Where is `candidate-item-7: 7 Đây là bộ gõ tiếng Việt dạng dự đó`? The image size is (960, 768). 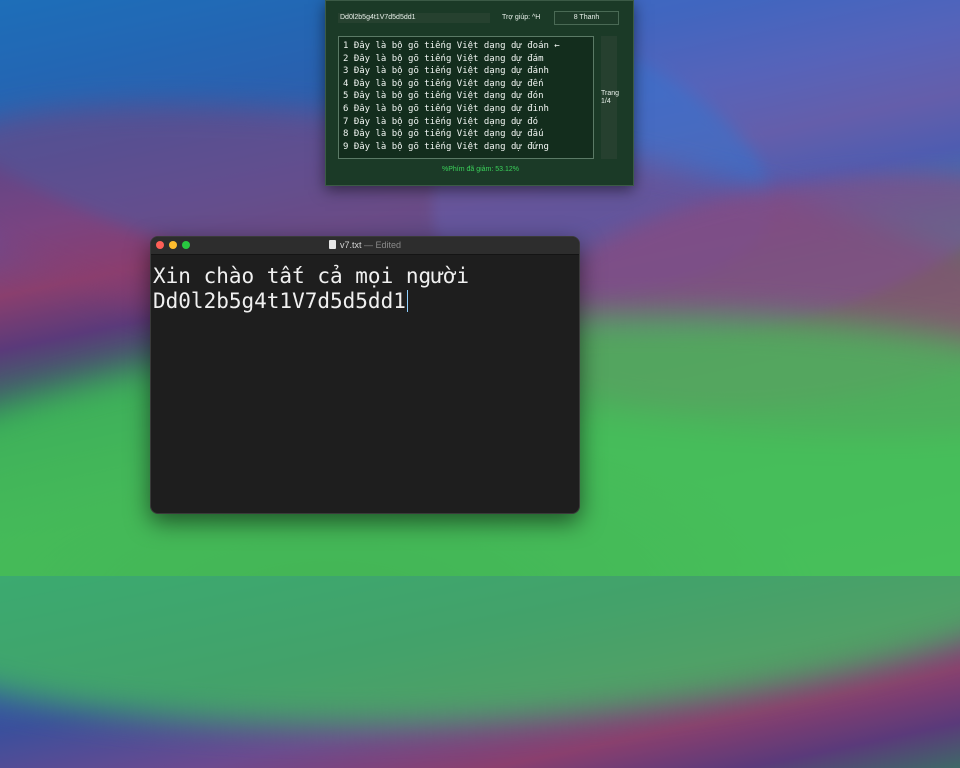
candidate-item-7: 7 Đây là bộ gõ tiếng Việt dạng dự đó is located at coordinates (466, 122).